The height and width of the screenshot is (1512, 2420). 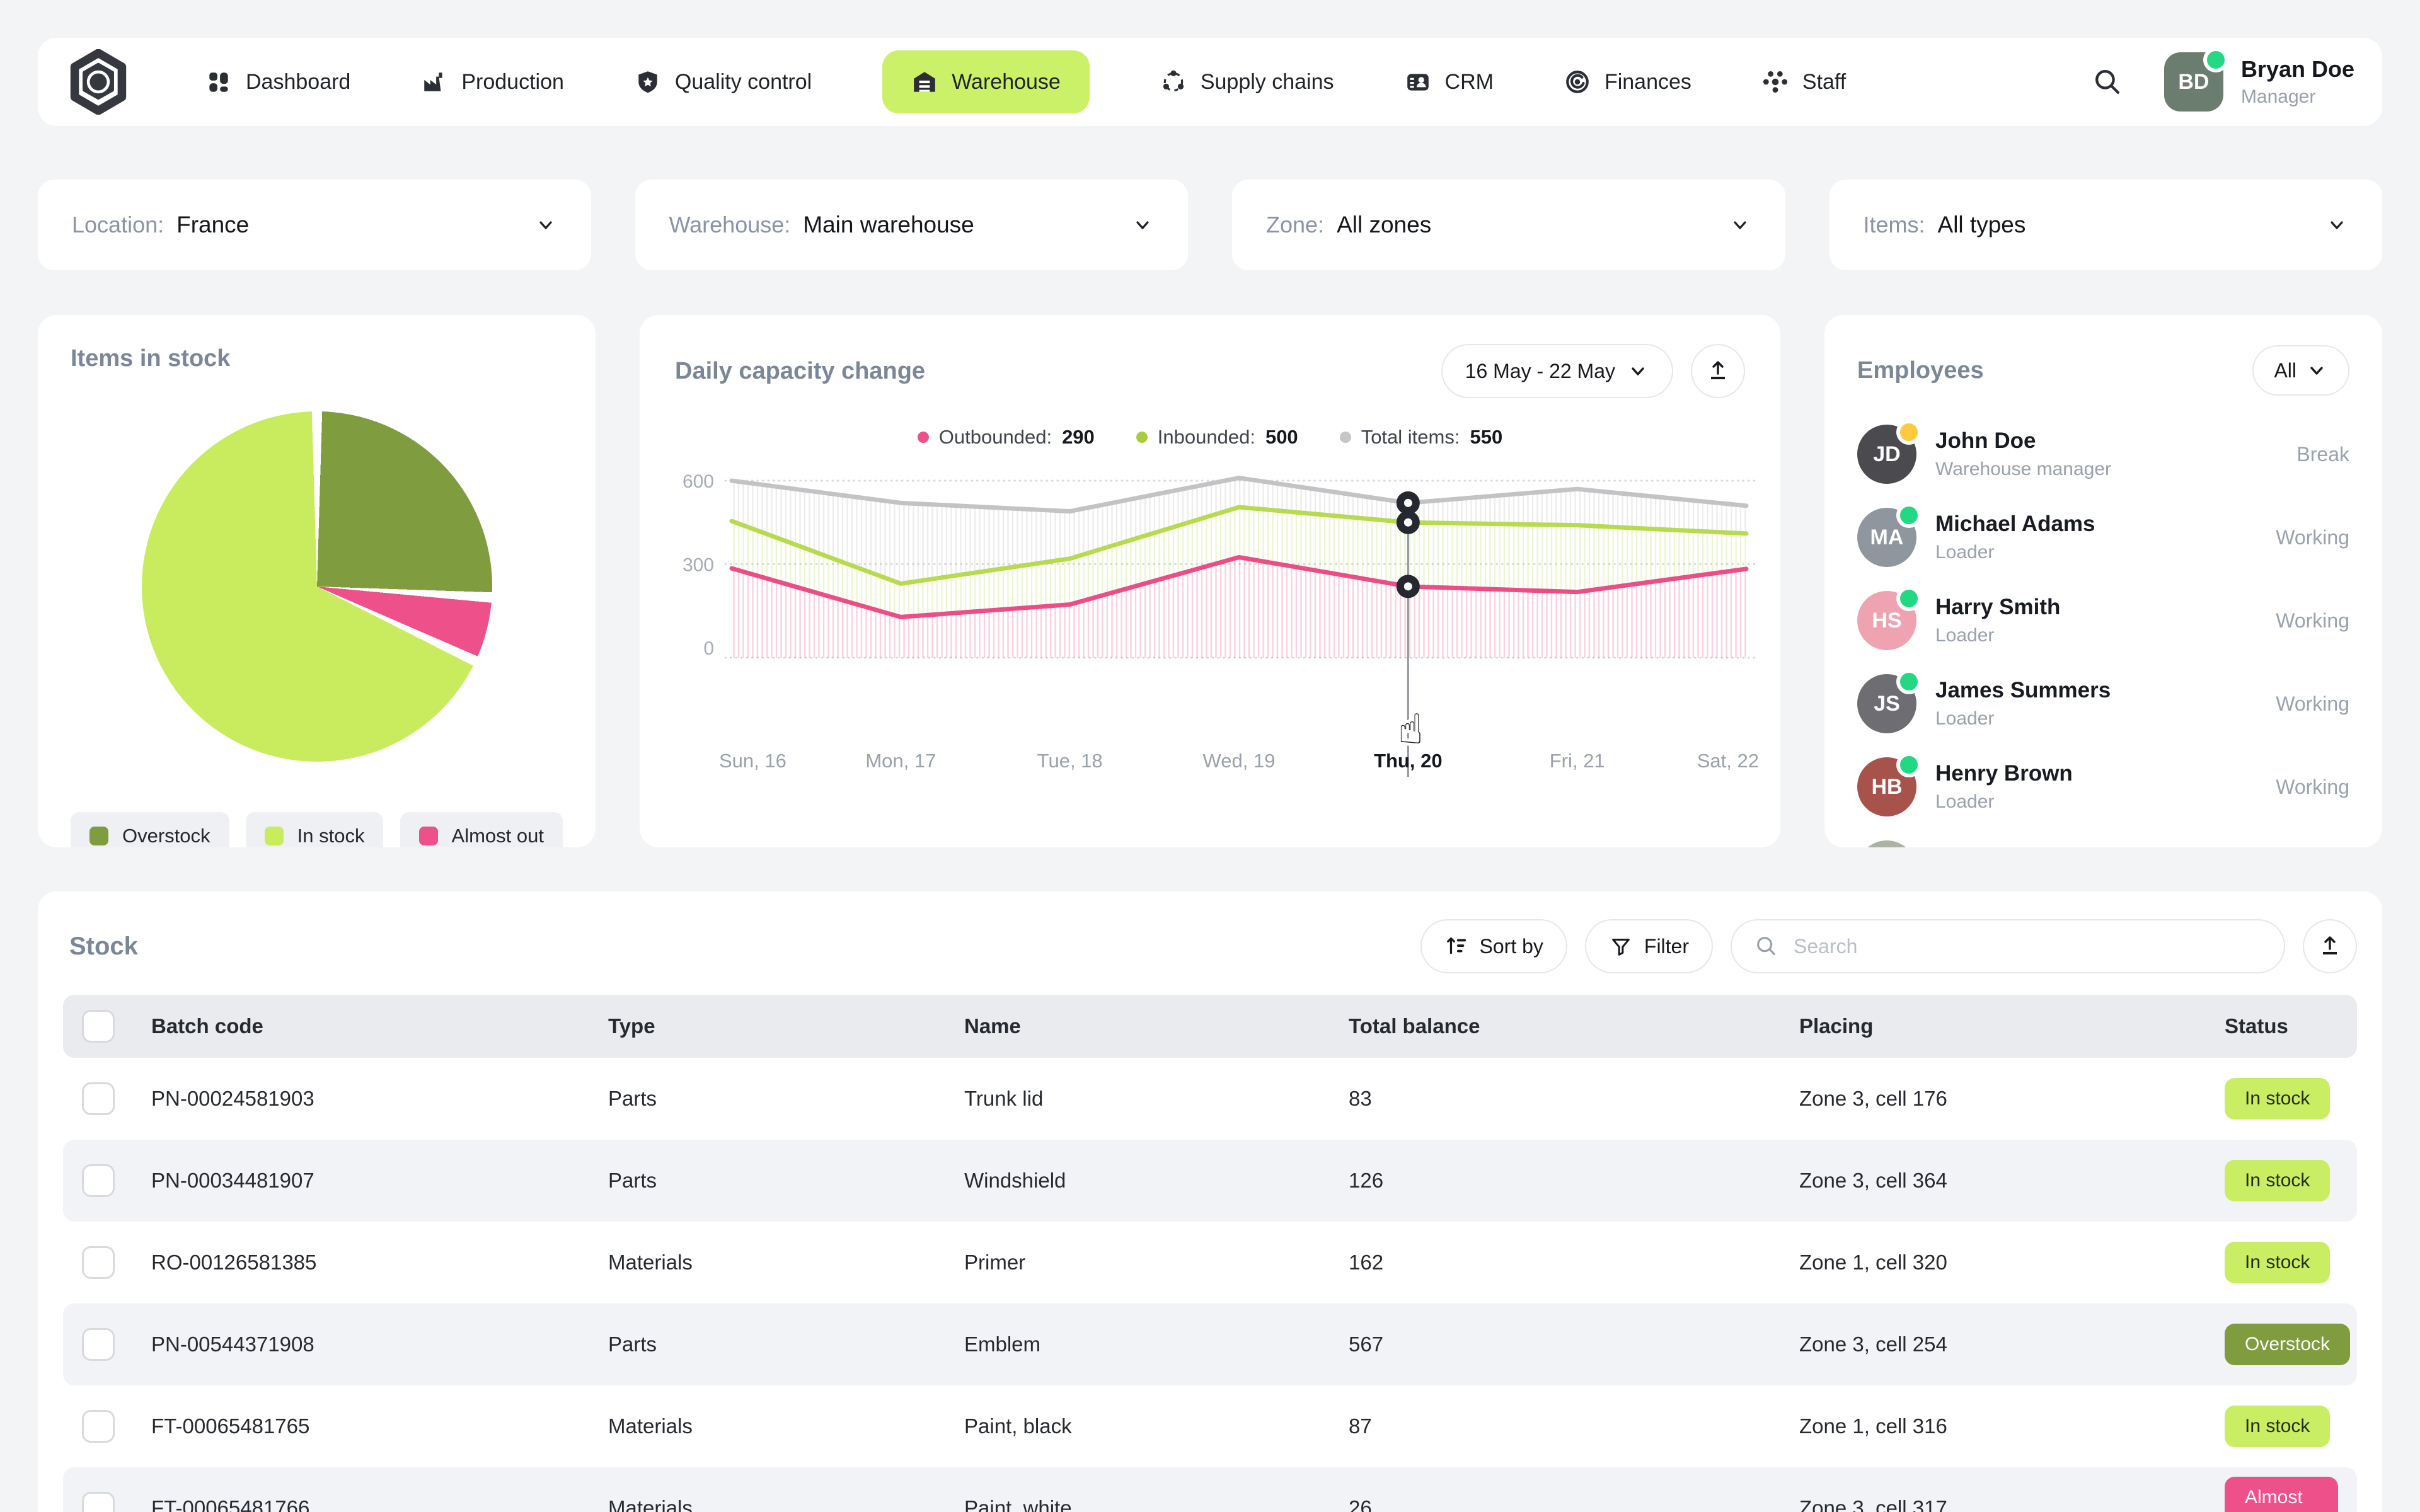 I want to click on user-chip: BD Bryan Doe Manager, so click(x=2259, y=79).